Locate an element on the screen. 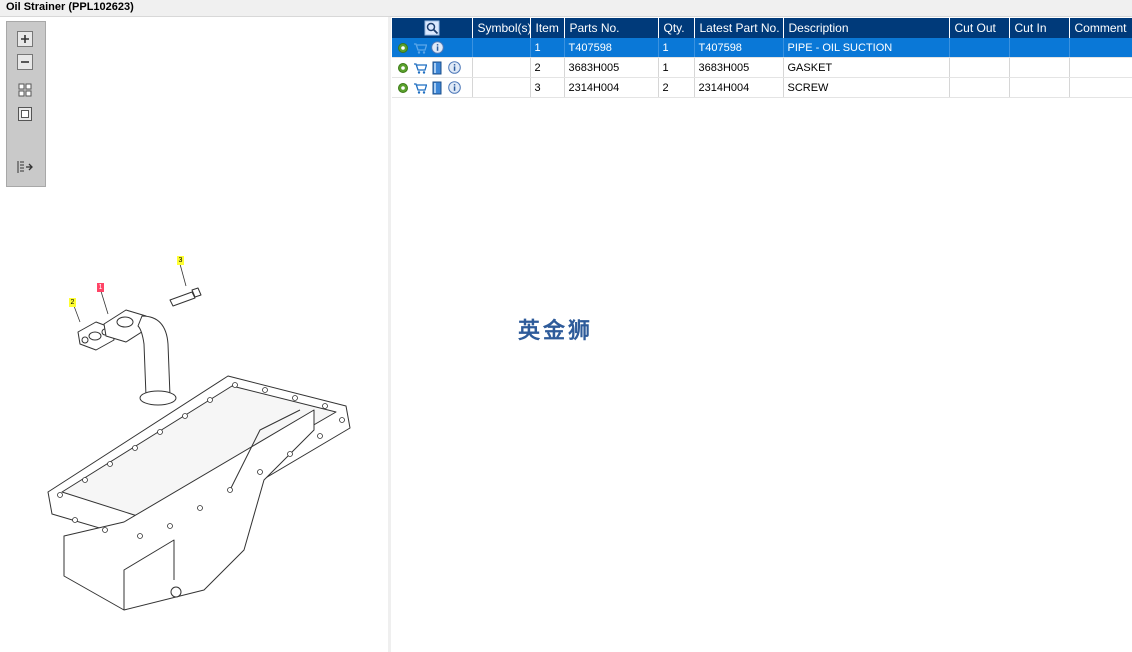 This screenshot has width=1132, height=652. cell-latest-part-no: T407598 is located at coordinates (739, 48).